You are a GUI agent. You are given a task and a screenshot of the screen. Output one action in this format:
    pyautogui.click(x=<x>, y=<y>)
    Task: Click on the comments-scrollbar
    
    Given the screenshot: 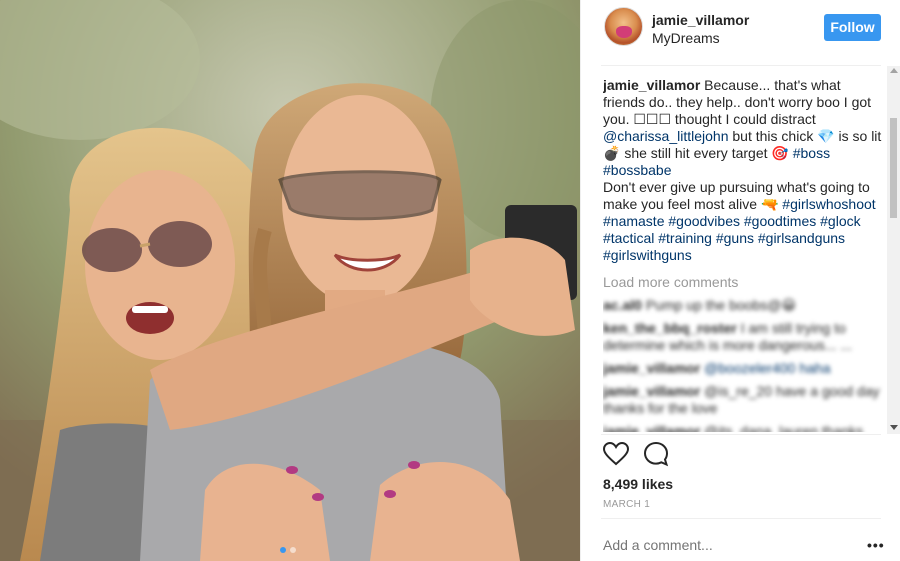 What is the action you would take?
    pyautogui.click(x=893, y=250)
    